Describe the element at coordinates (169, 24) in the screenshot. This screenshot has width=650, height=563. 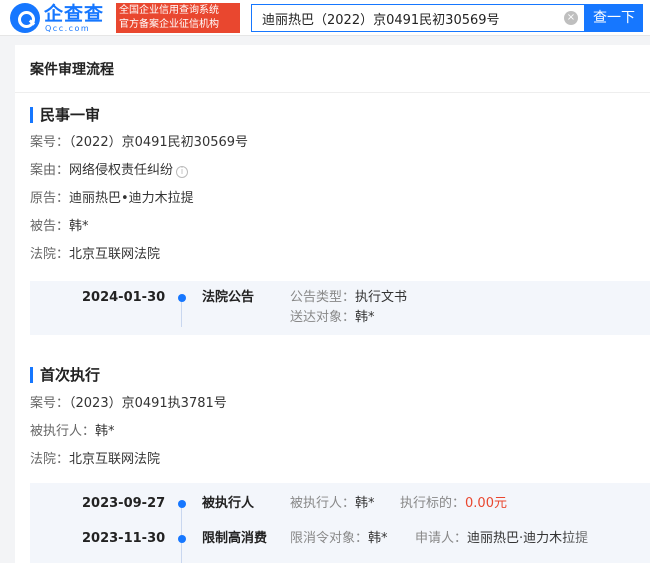
I see `badge-line-2: 官方备案企业征信机构` at that location.